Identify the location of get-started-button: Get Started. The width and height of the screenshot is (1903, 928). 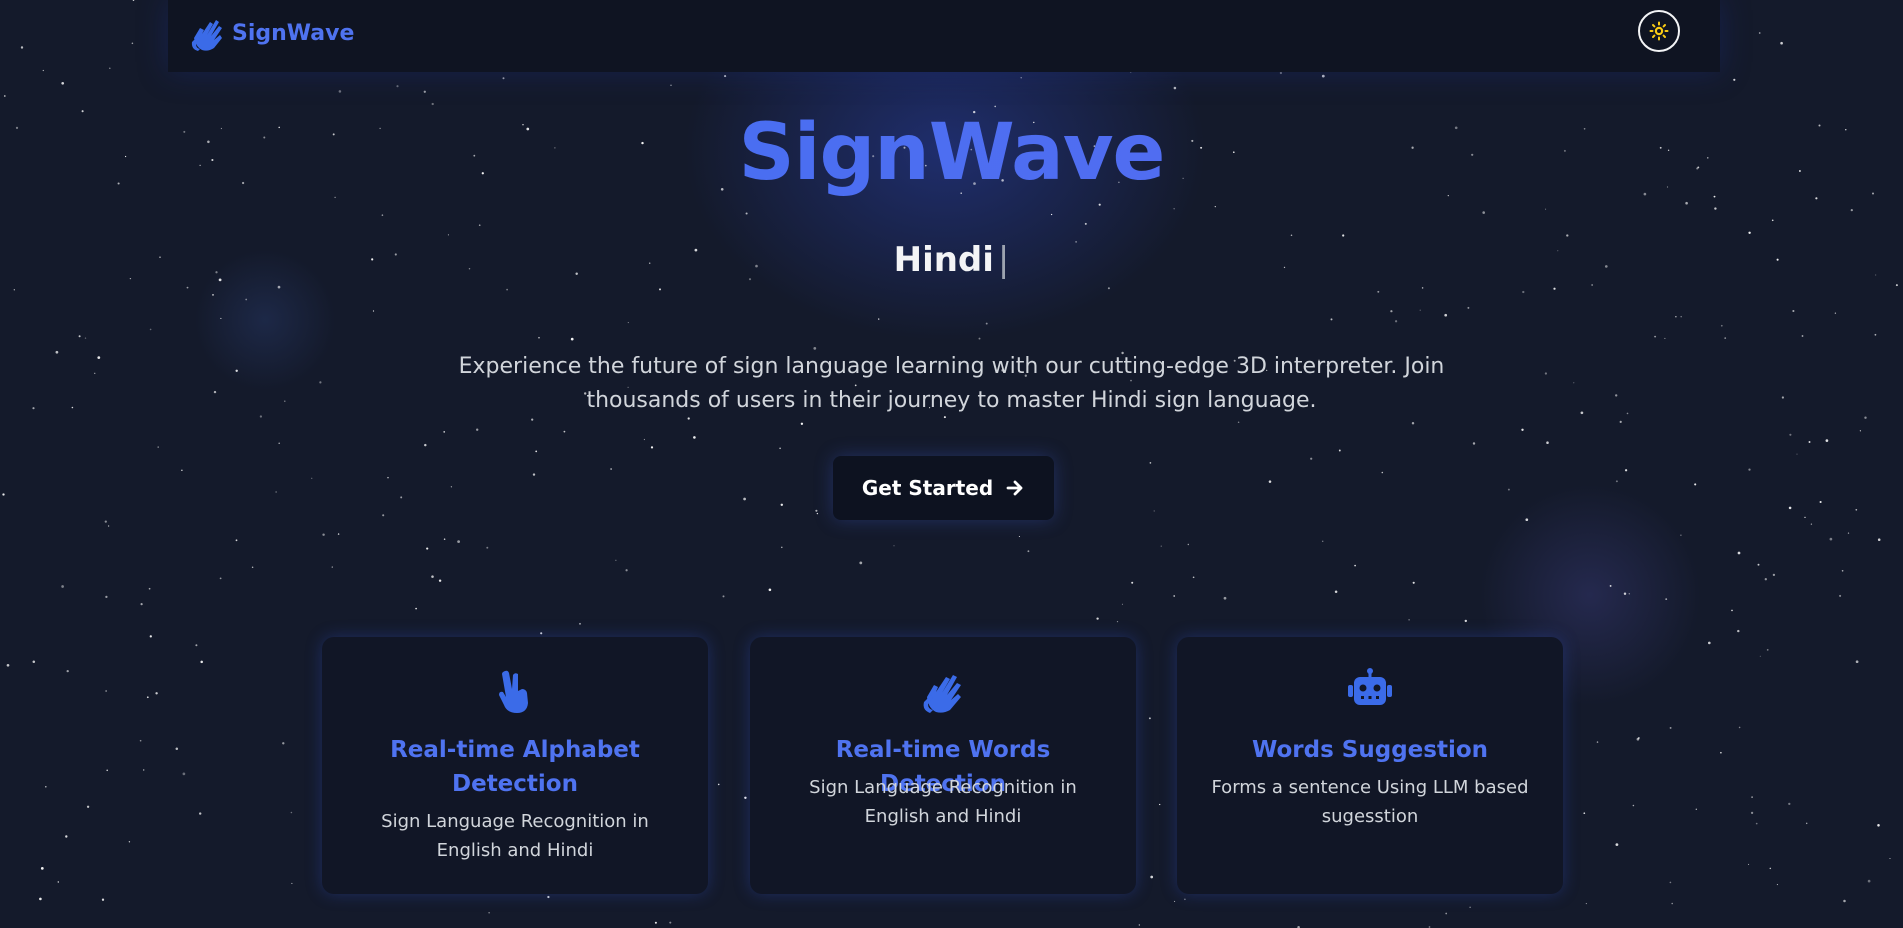
(943, 488).